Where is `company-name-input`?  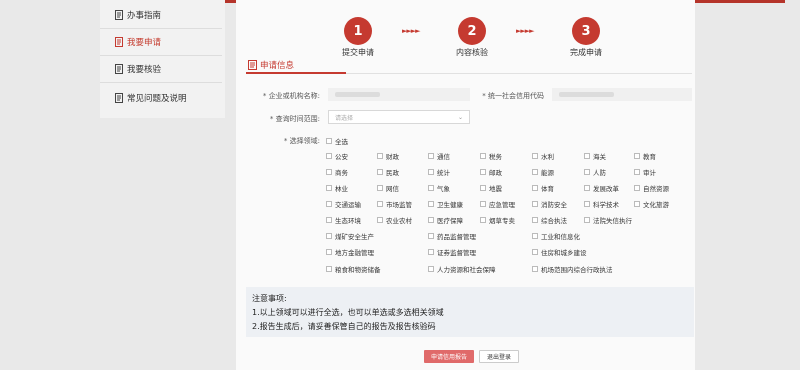
company-name-input is located at coordinates (399, 94).